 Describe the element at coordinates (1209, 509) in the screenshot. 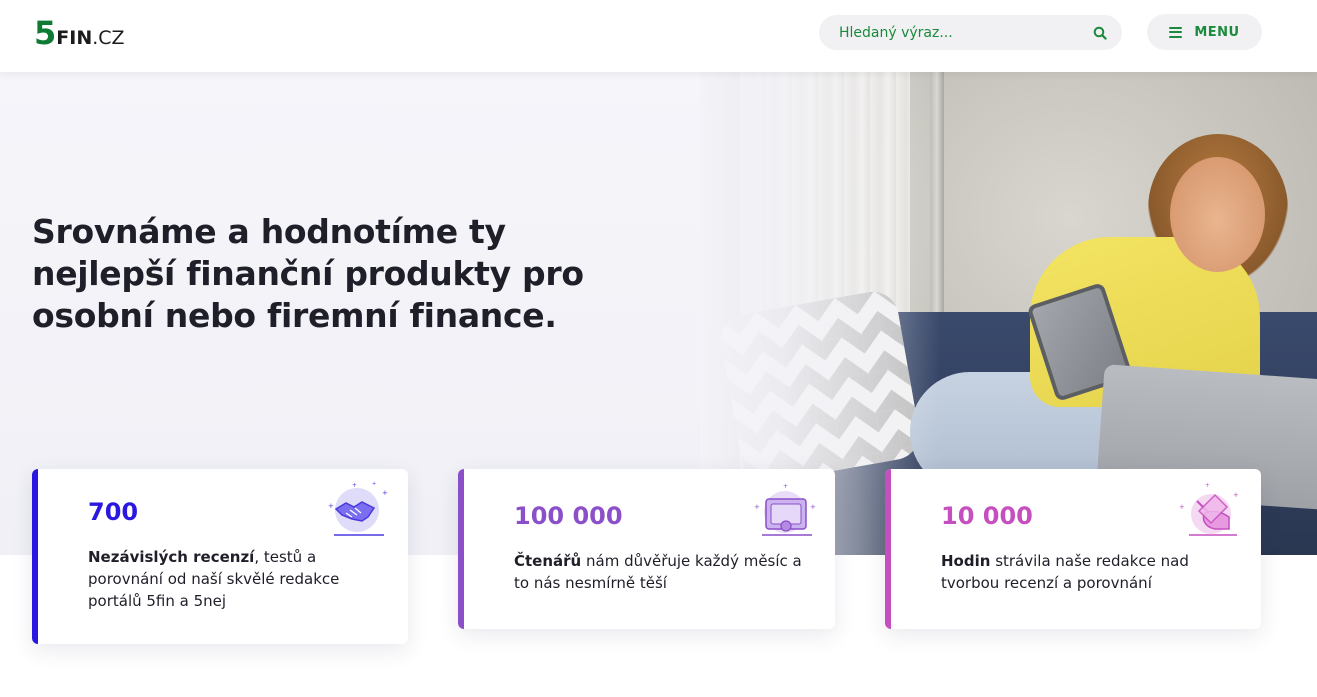

I see `writing-hand-icon: + + +` at that location.